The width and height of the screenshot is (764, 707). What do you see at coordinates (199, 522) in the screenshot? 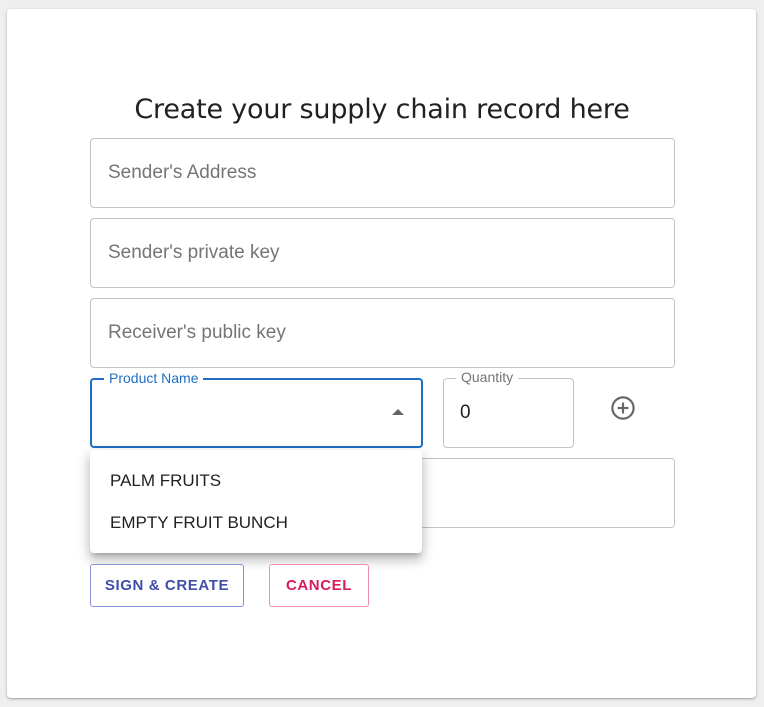
I see `menu-item-label: EMPTY FRUIT BUNCH` at bounding box center [199, 522].